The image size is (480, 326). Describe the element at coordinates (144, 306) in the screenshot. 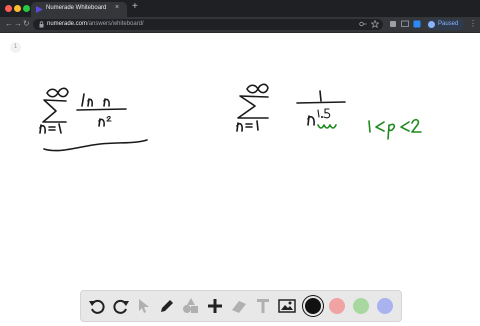

I see `select-cursor-icon` at that location.